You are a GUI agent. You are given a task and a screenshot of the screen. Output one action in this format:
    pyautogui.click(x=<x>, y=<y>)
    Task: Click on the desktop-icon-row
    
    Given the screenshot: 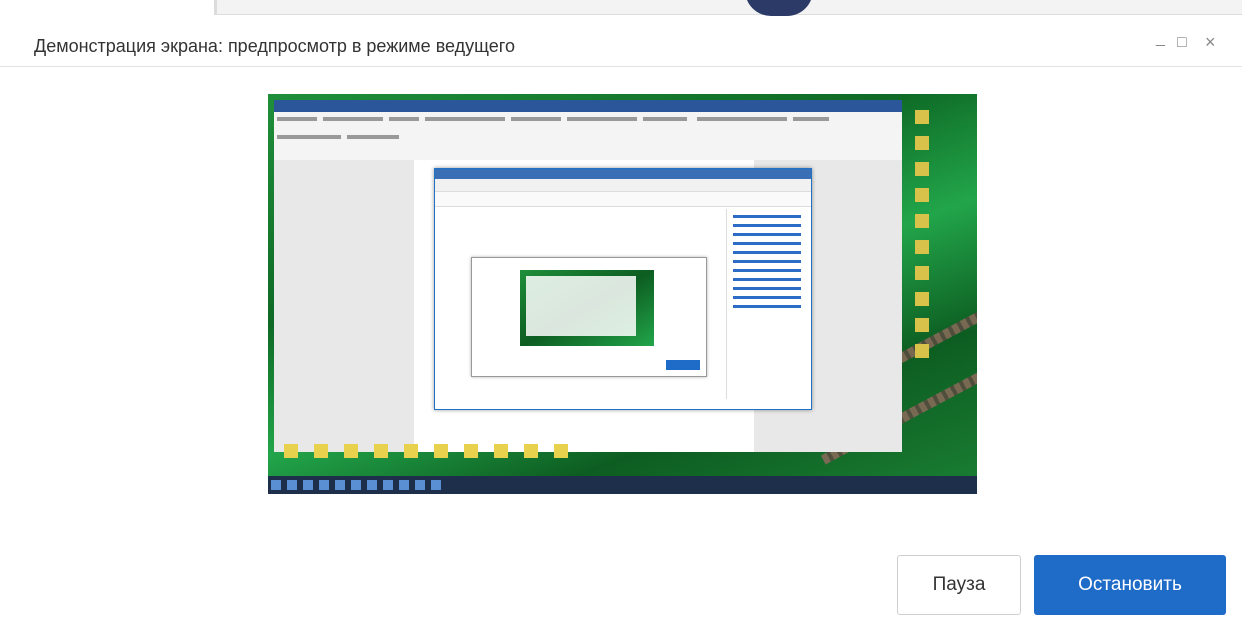 What is the action you would take?
    pyautogui.click(x=426, y=453)
    